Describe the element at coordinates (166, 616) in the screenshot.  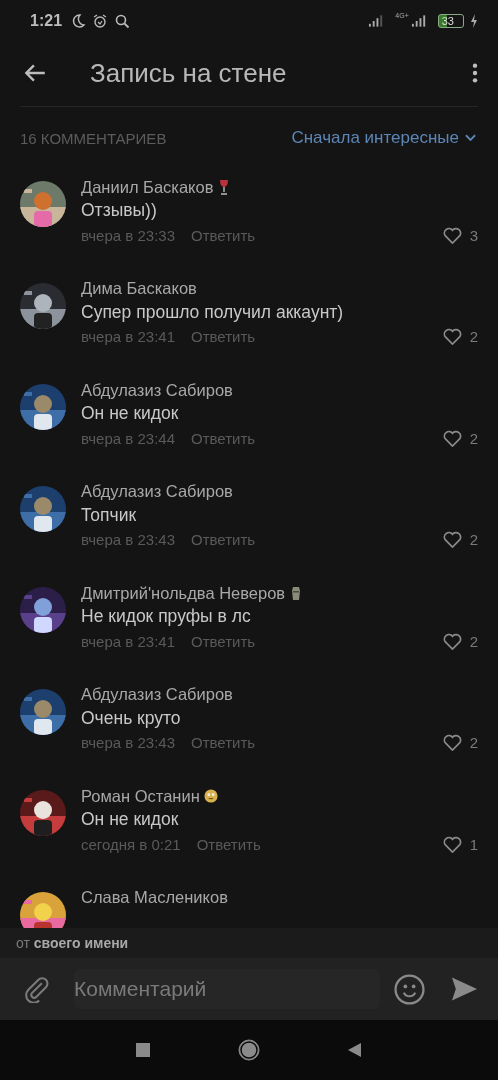
I see `comment-text: Не кидок пруфы в лс` at that location.